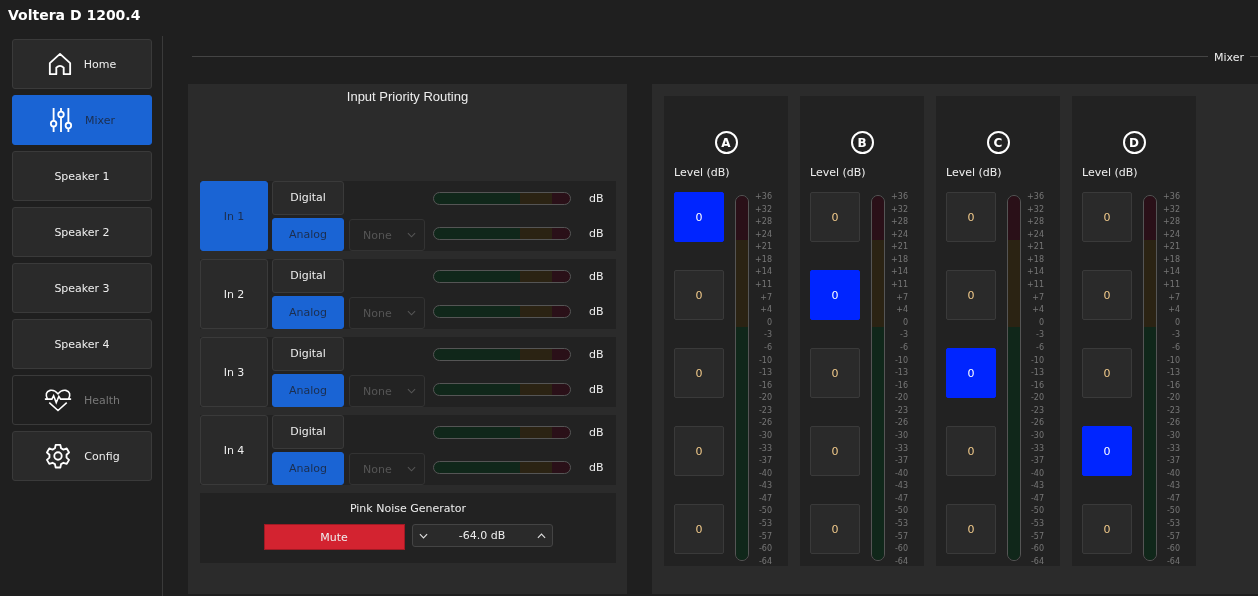 The image size is (1258, 596). What do you see at coordinates (59, 64) in the screenshot?
I see `home-icon` at bounding box center [59, 64].